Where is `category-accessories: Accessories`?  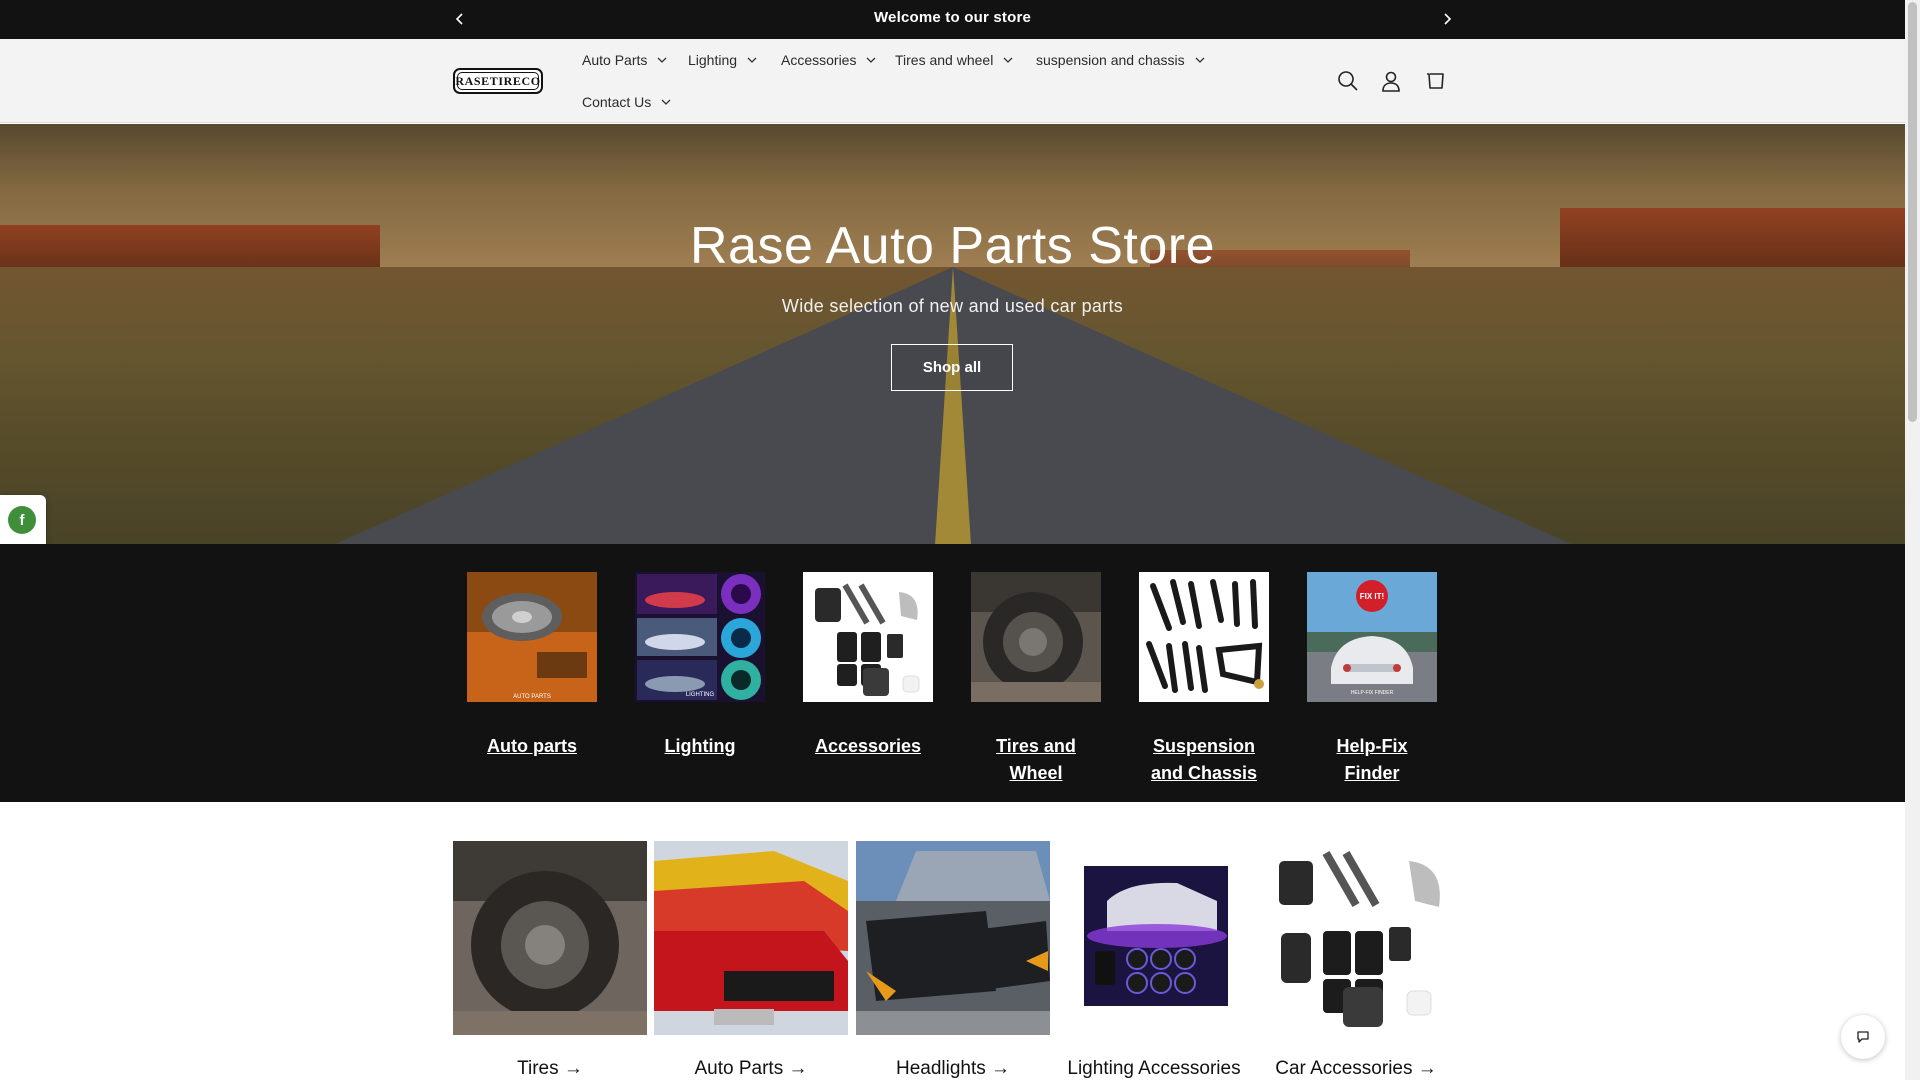 category-accessories: Accessories is located at coordinates (868, 666).